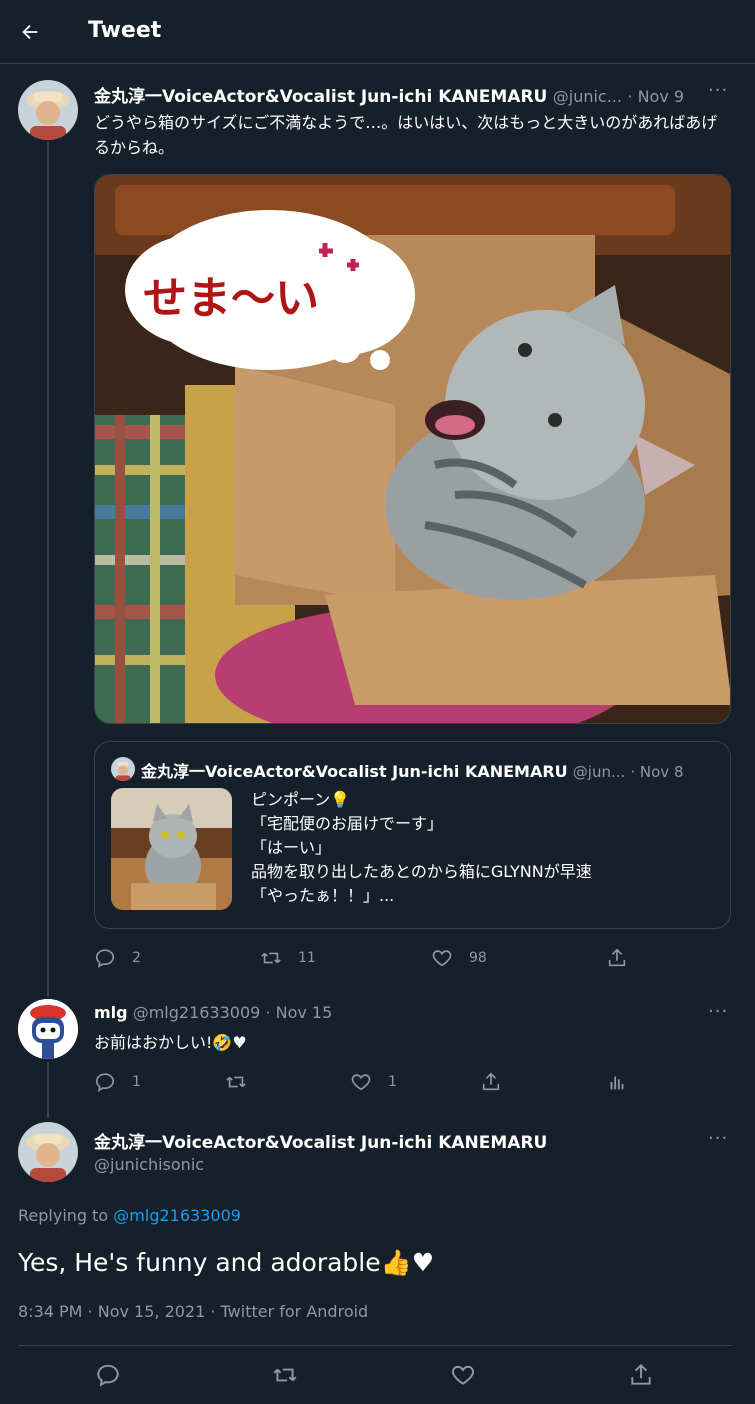 This screenshot has height=1404, width=755. I want to click on quote-line: 品物を取り出したあとのから箱にGLYNNが早速, so click(421, 871).